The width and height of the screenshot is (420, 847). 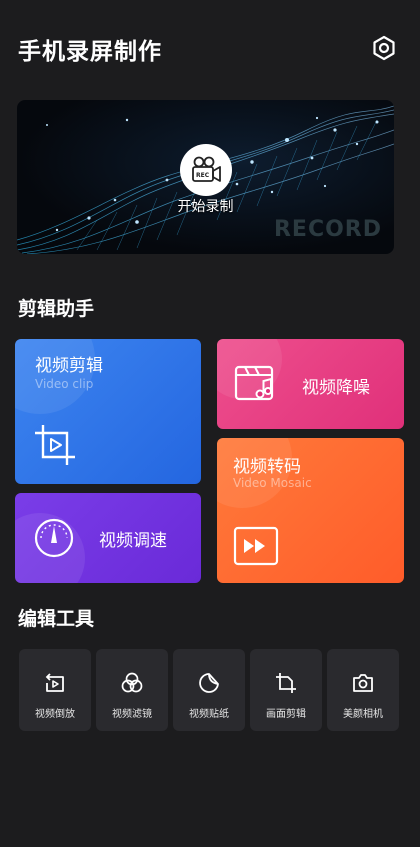 What do you see at coordinates (69, 366) in the screenshot?
I see `card-title: 视频剪辑` at bounding box center [69, 366].